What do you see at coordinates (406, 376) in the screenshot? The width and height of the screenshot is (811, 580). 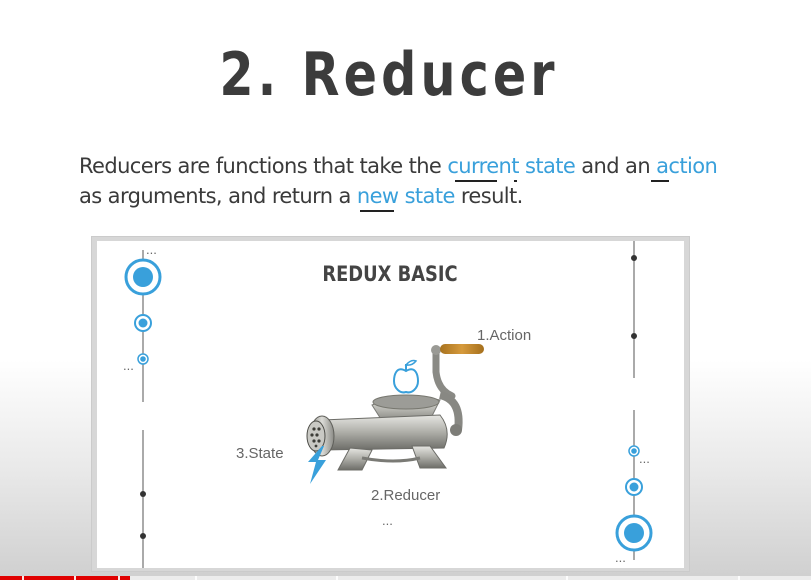 I see `apple-icon` at bounding box center [406, 376].